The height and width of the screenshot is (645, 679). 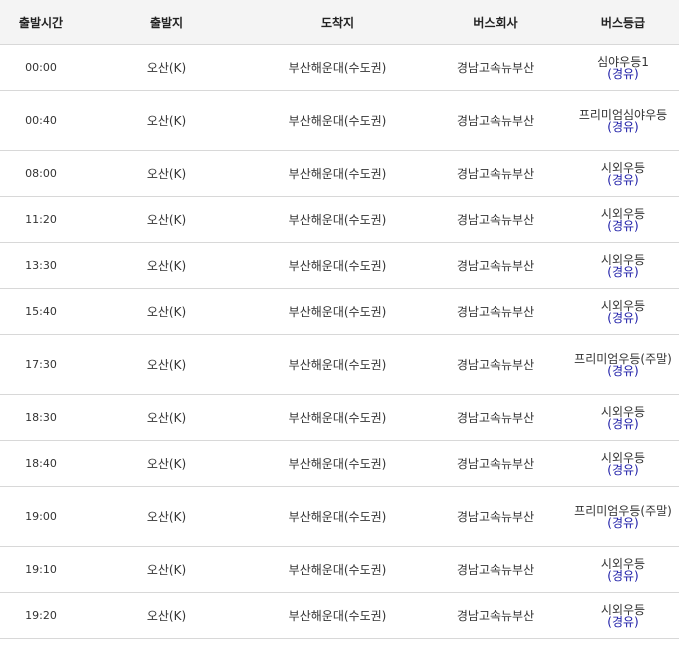 What do you see at coordinates (41, 311) in the screenshot?
I see `departure-time-cell: 15:40` at bounding box center [41, 311].